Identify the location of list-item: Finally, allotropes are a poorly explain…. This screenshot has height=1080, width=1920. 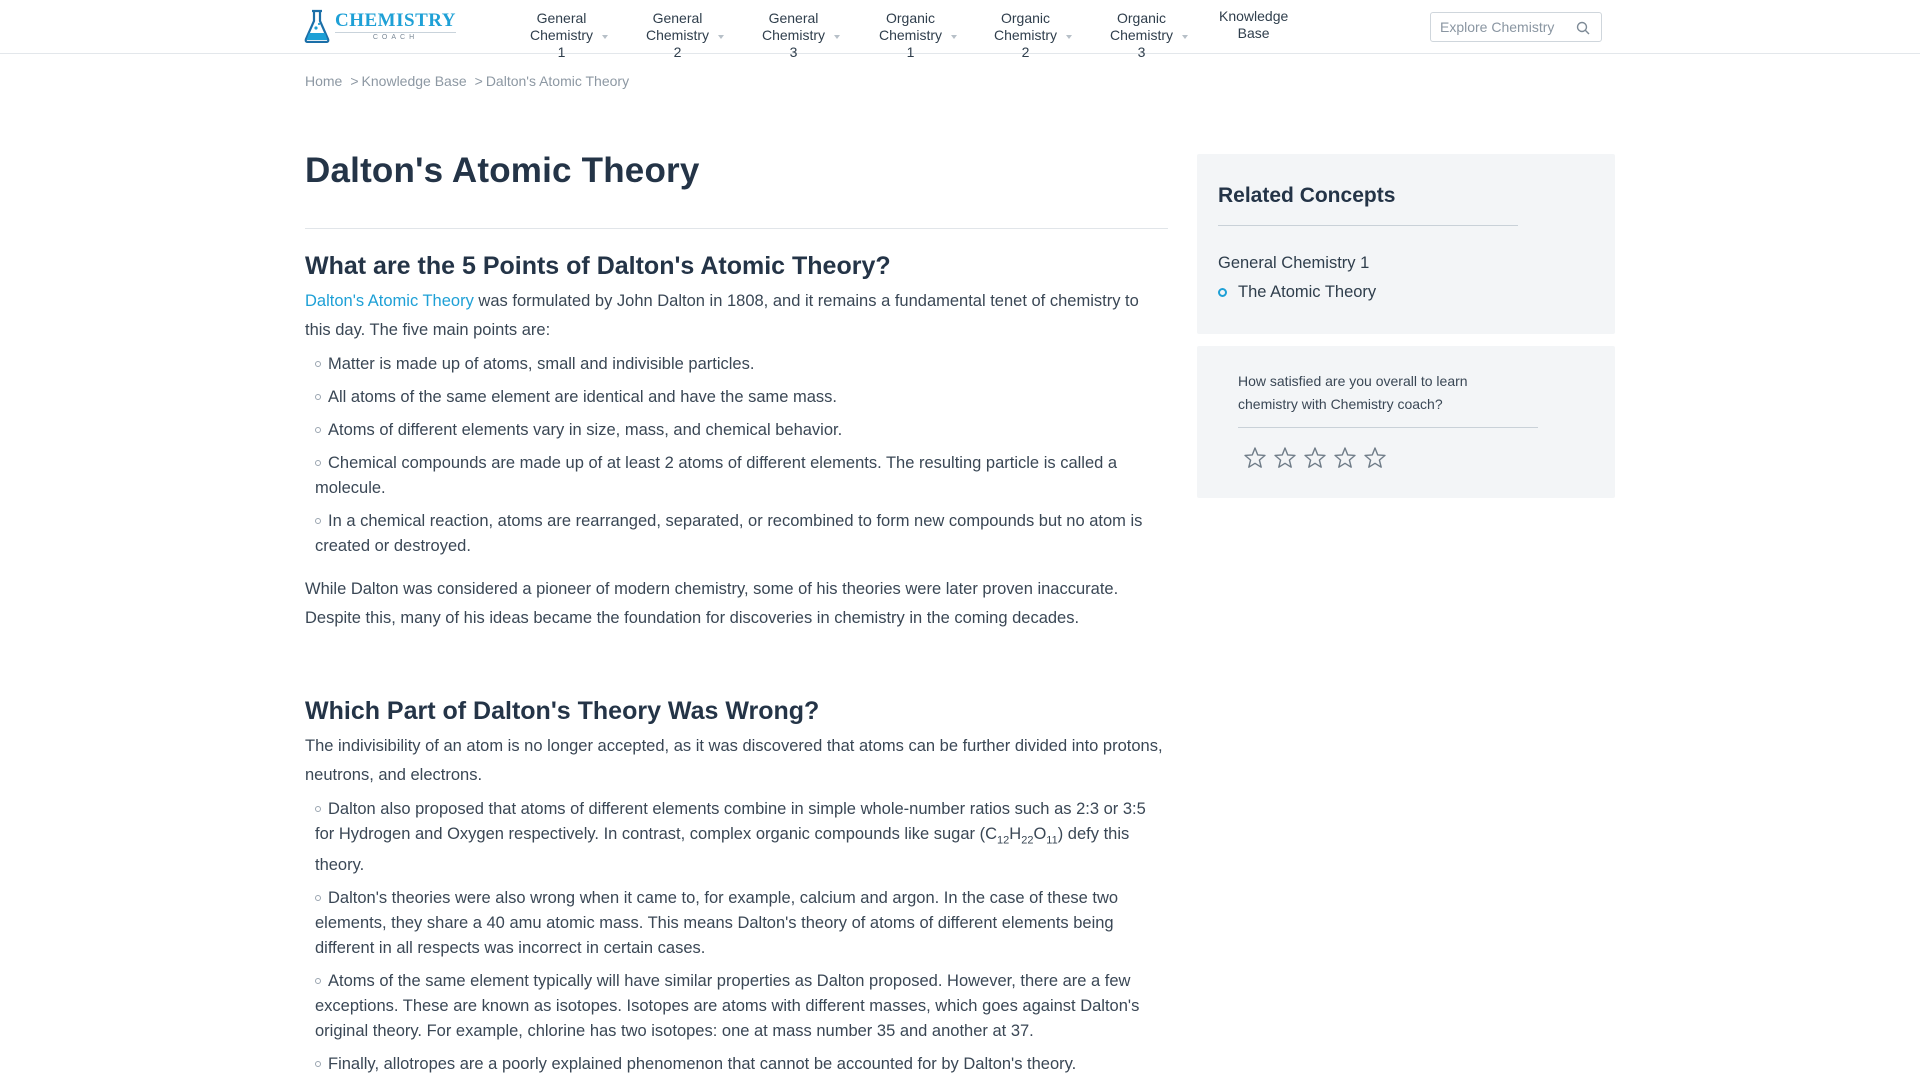
(741, 1064).